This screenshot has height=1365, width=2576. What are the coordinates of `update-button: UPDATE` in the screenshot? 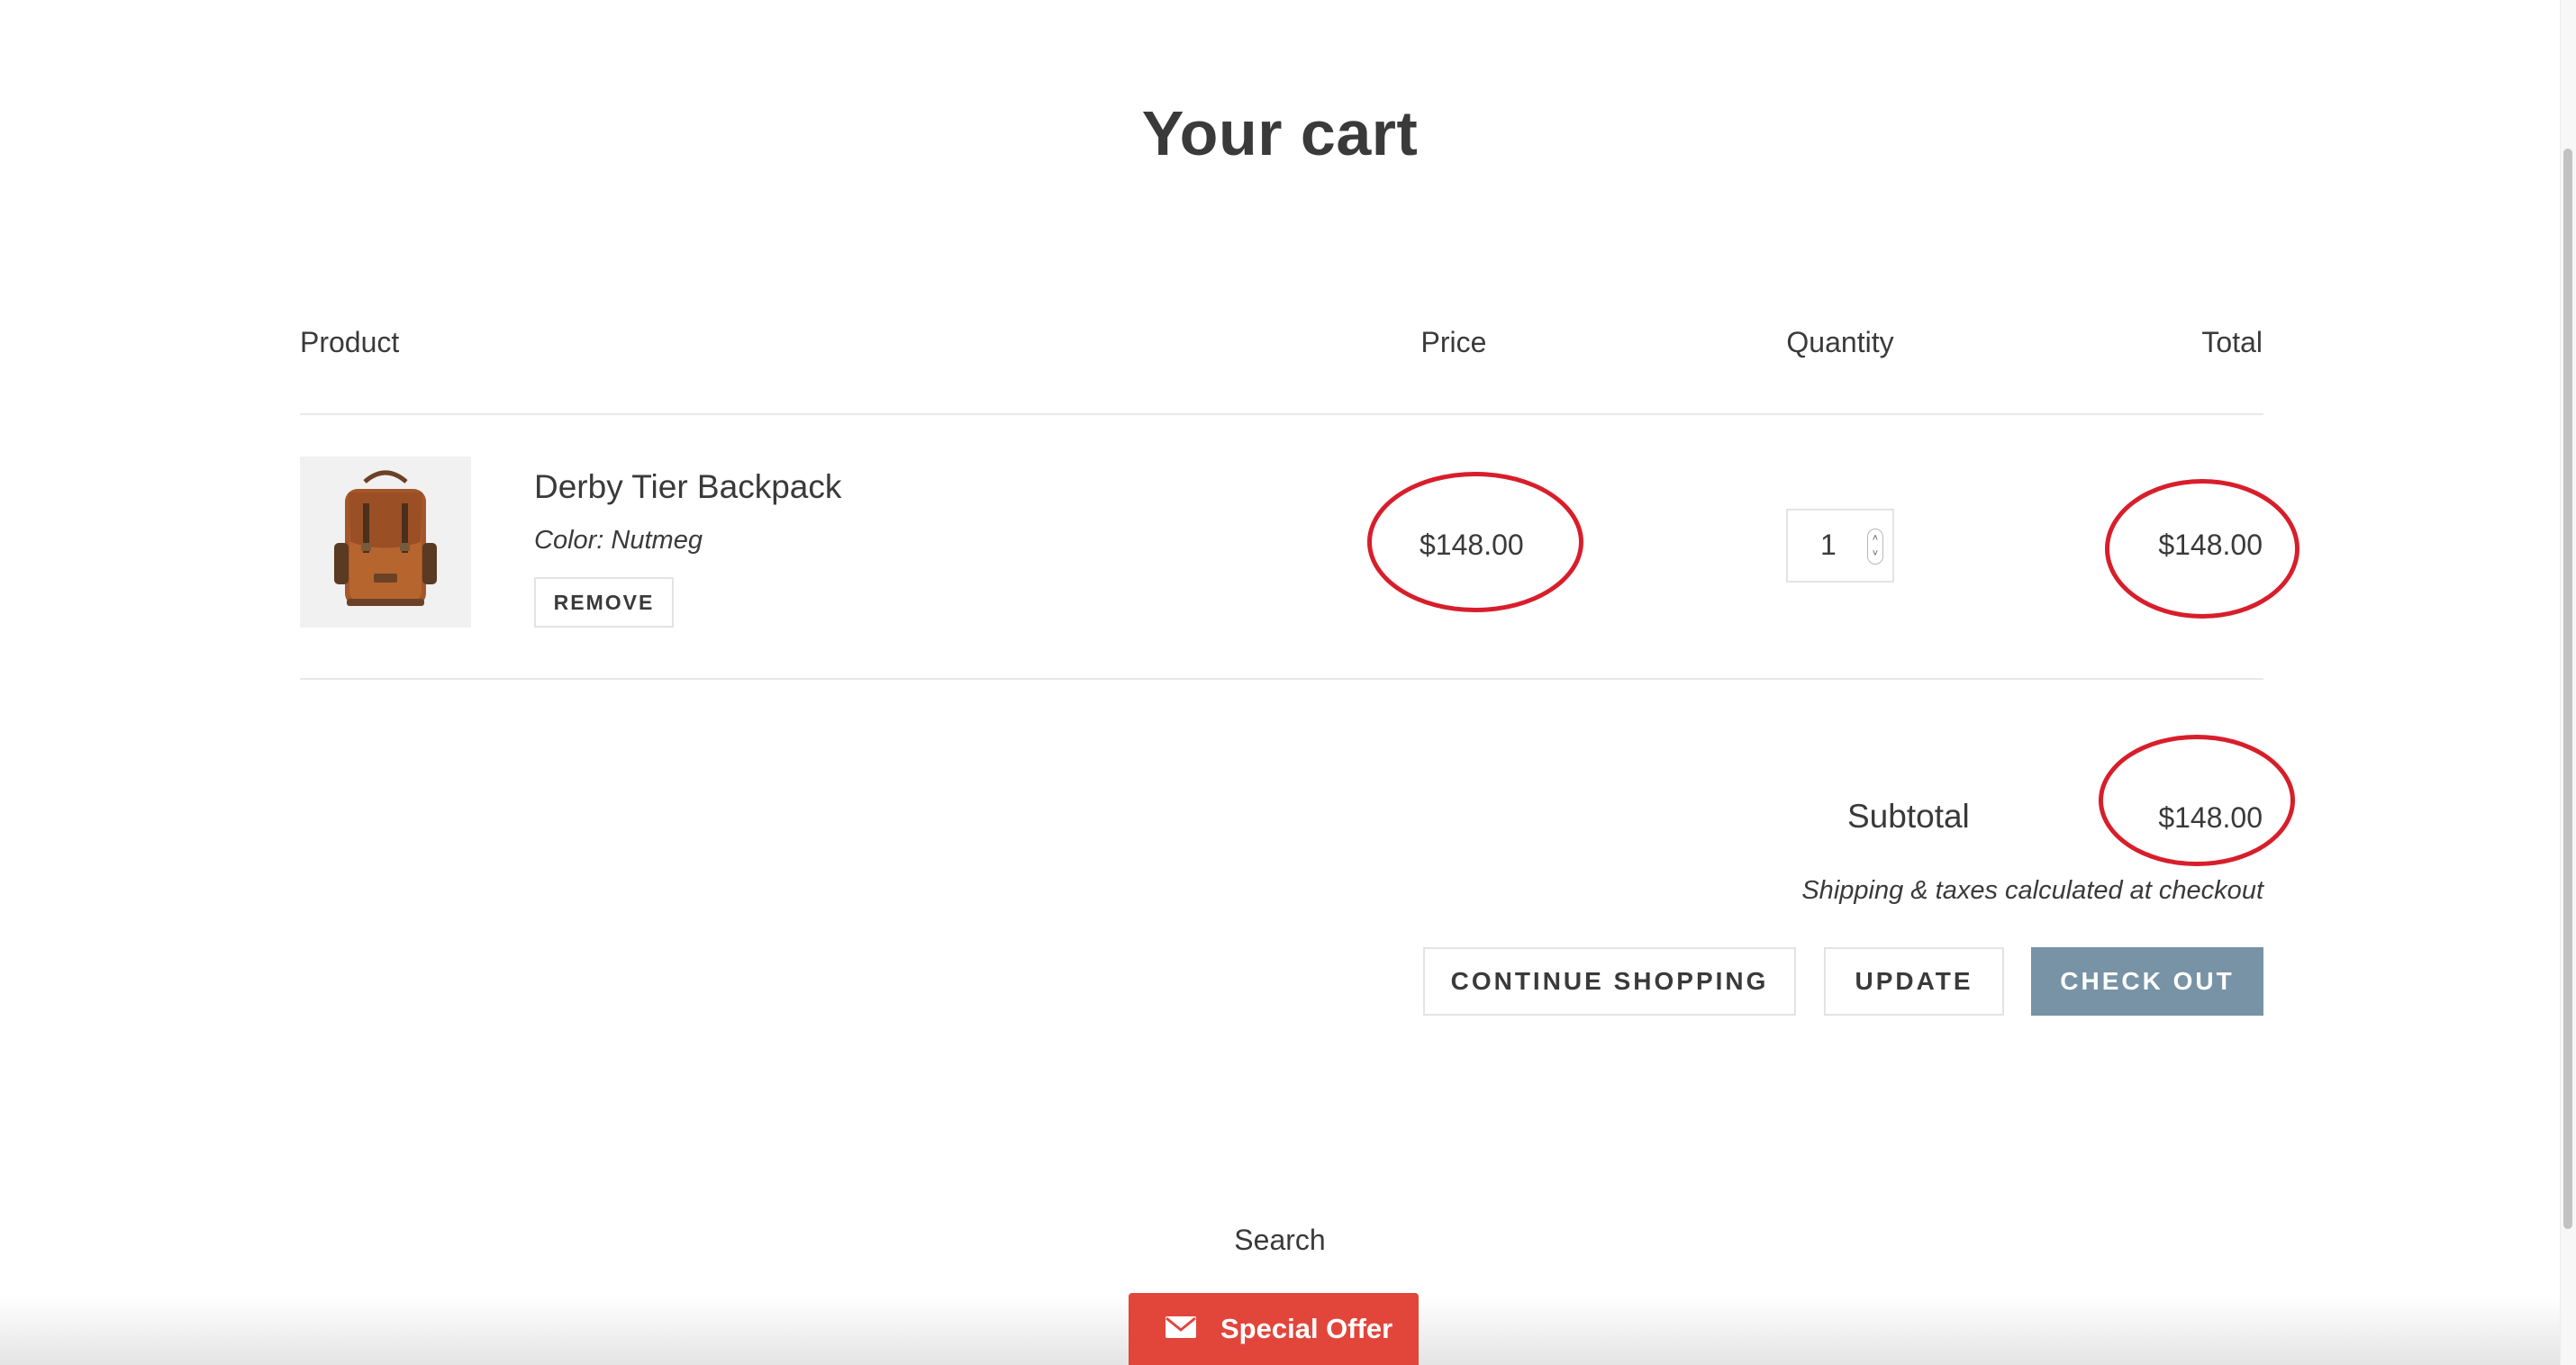 It's located at (1914, 981).